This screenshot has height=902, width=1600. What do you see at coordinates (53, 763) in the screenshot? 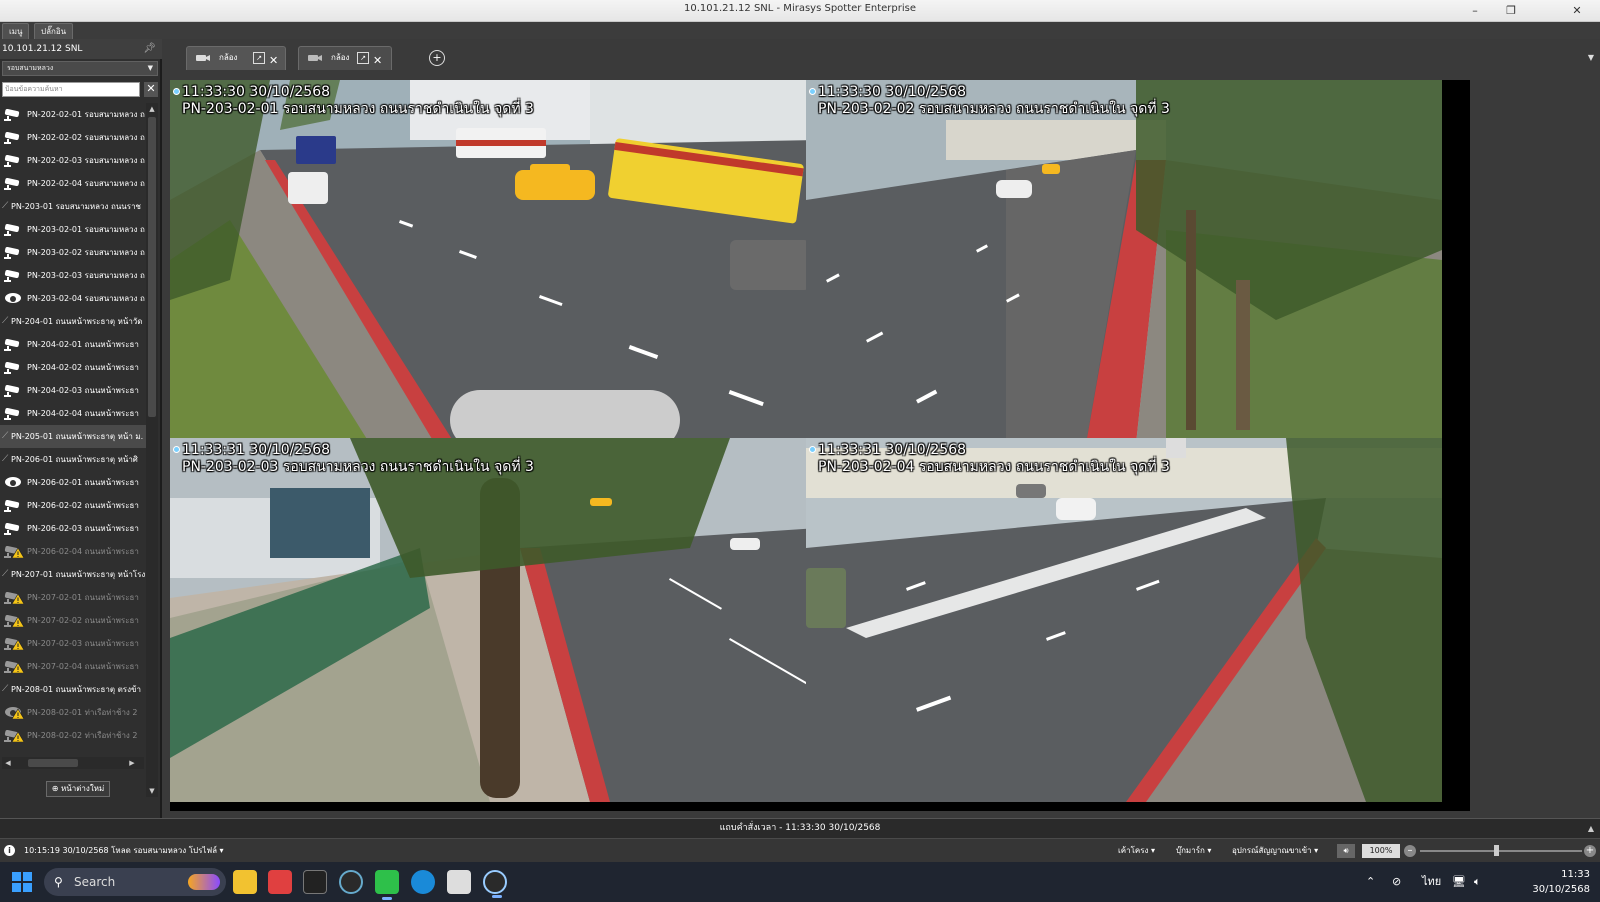
I see `hscroll-thumb` at bounding box center [53, 763].